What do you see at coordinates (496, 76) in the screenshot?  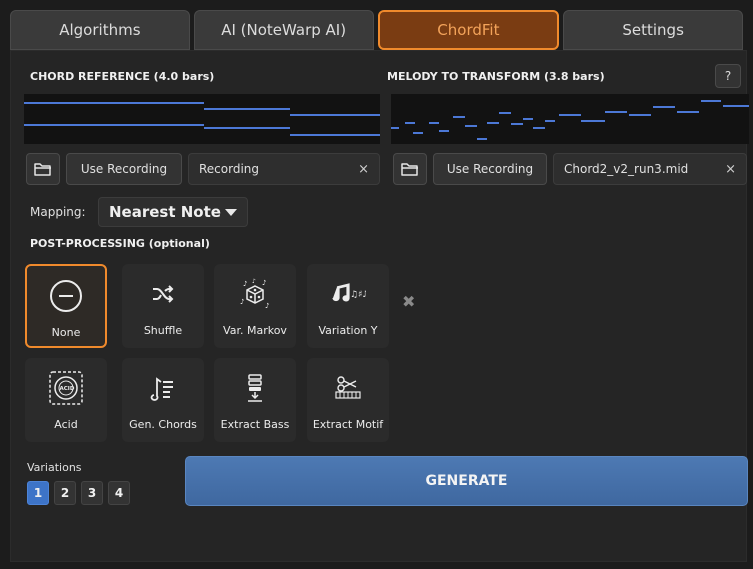 I see `melody-title: MELODY TO TRANSFORM (3.8 bars)` at bounding box center [496, 76].